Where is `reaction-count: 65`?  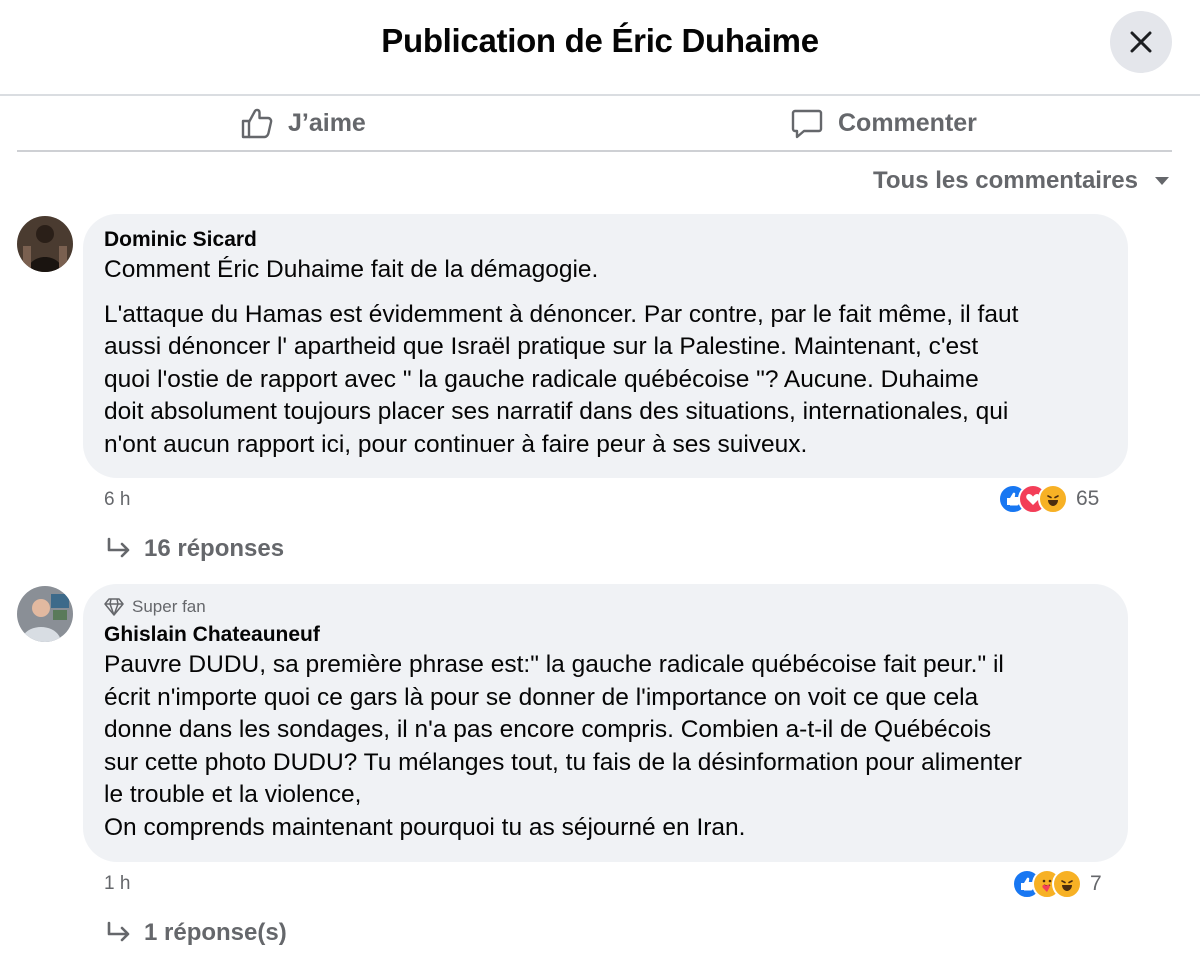
reaction-count: 65 is located at coordinates (1088, 498).